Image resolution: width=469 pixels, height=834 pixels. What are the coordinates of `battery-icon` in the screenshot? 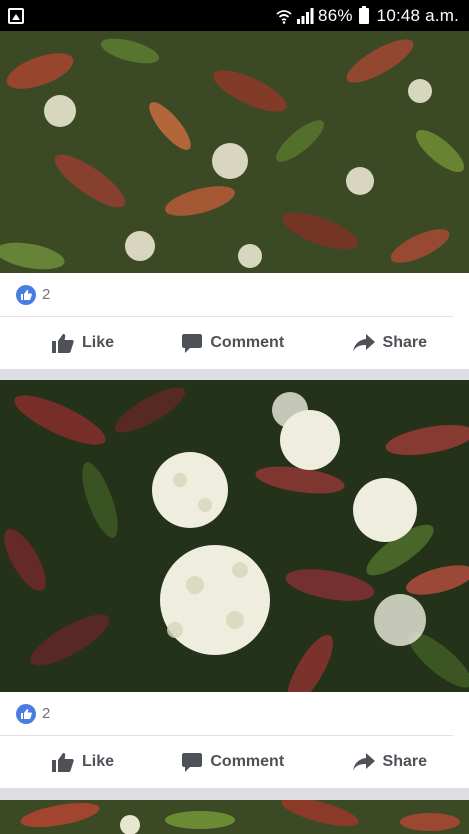 It's located at (363, 14).